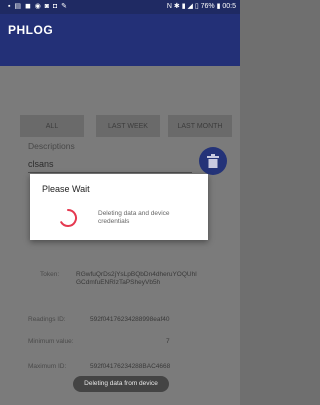  I want to click on delete-button, so click(213, 161).